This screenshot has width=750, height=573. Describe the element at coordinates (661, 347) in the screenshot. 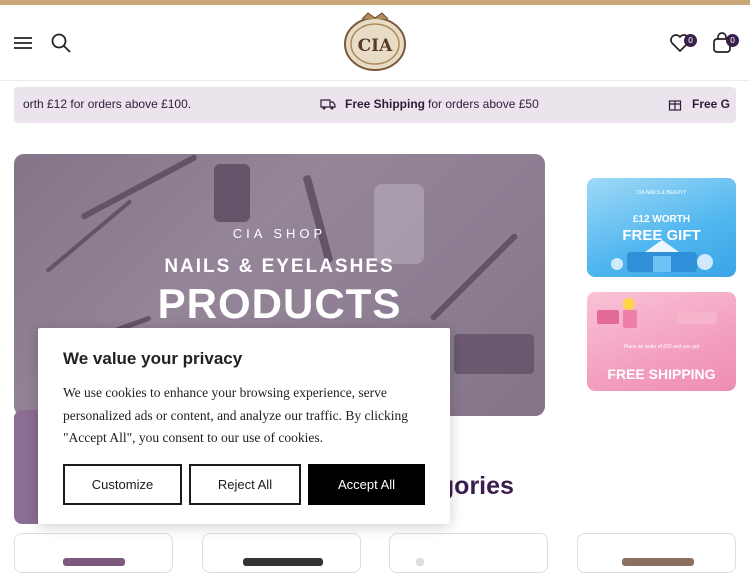

I see `promo-free-shipping-text: Place an order of £50 and you get` at that location.